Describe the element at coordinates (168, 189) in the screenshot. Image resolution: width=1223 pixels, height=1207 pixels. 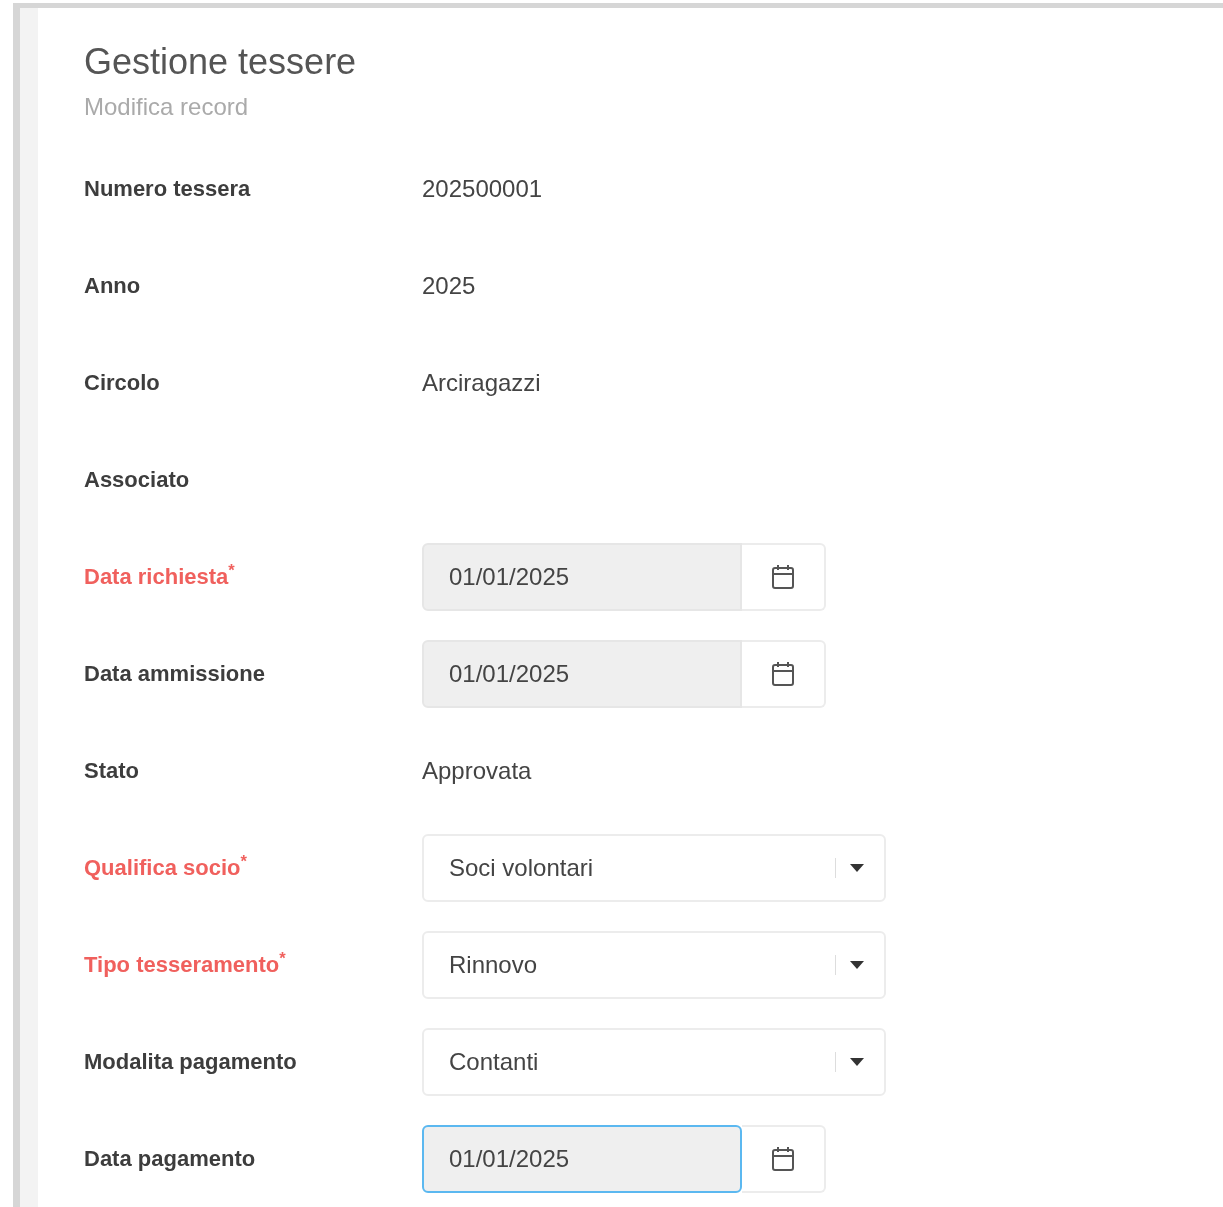
I see `field-label: Numero tessera` at that location.